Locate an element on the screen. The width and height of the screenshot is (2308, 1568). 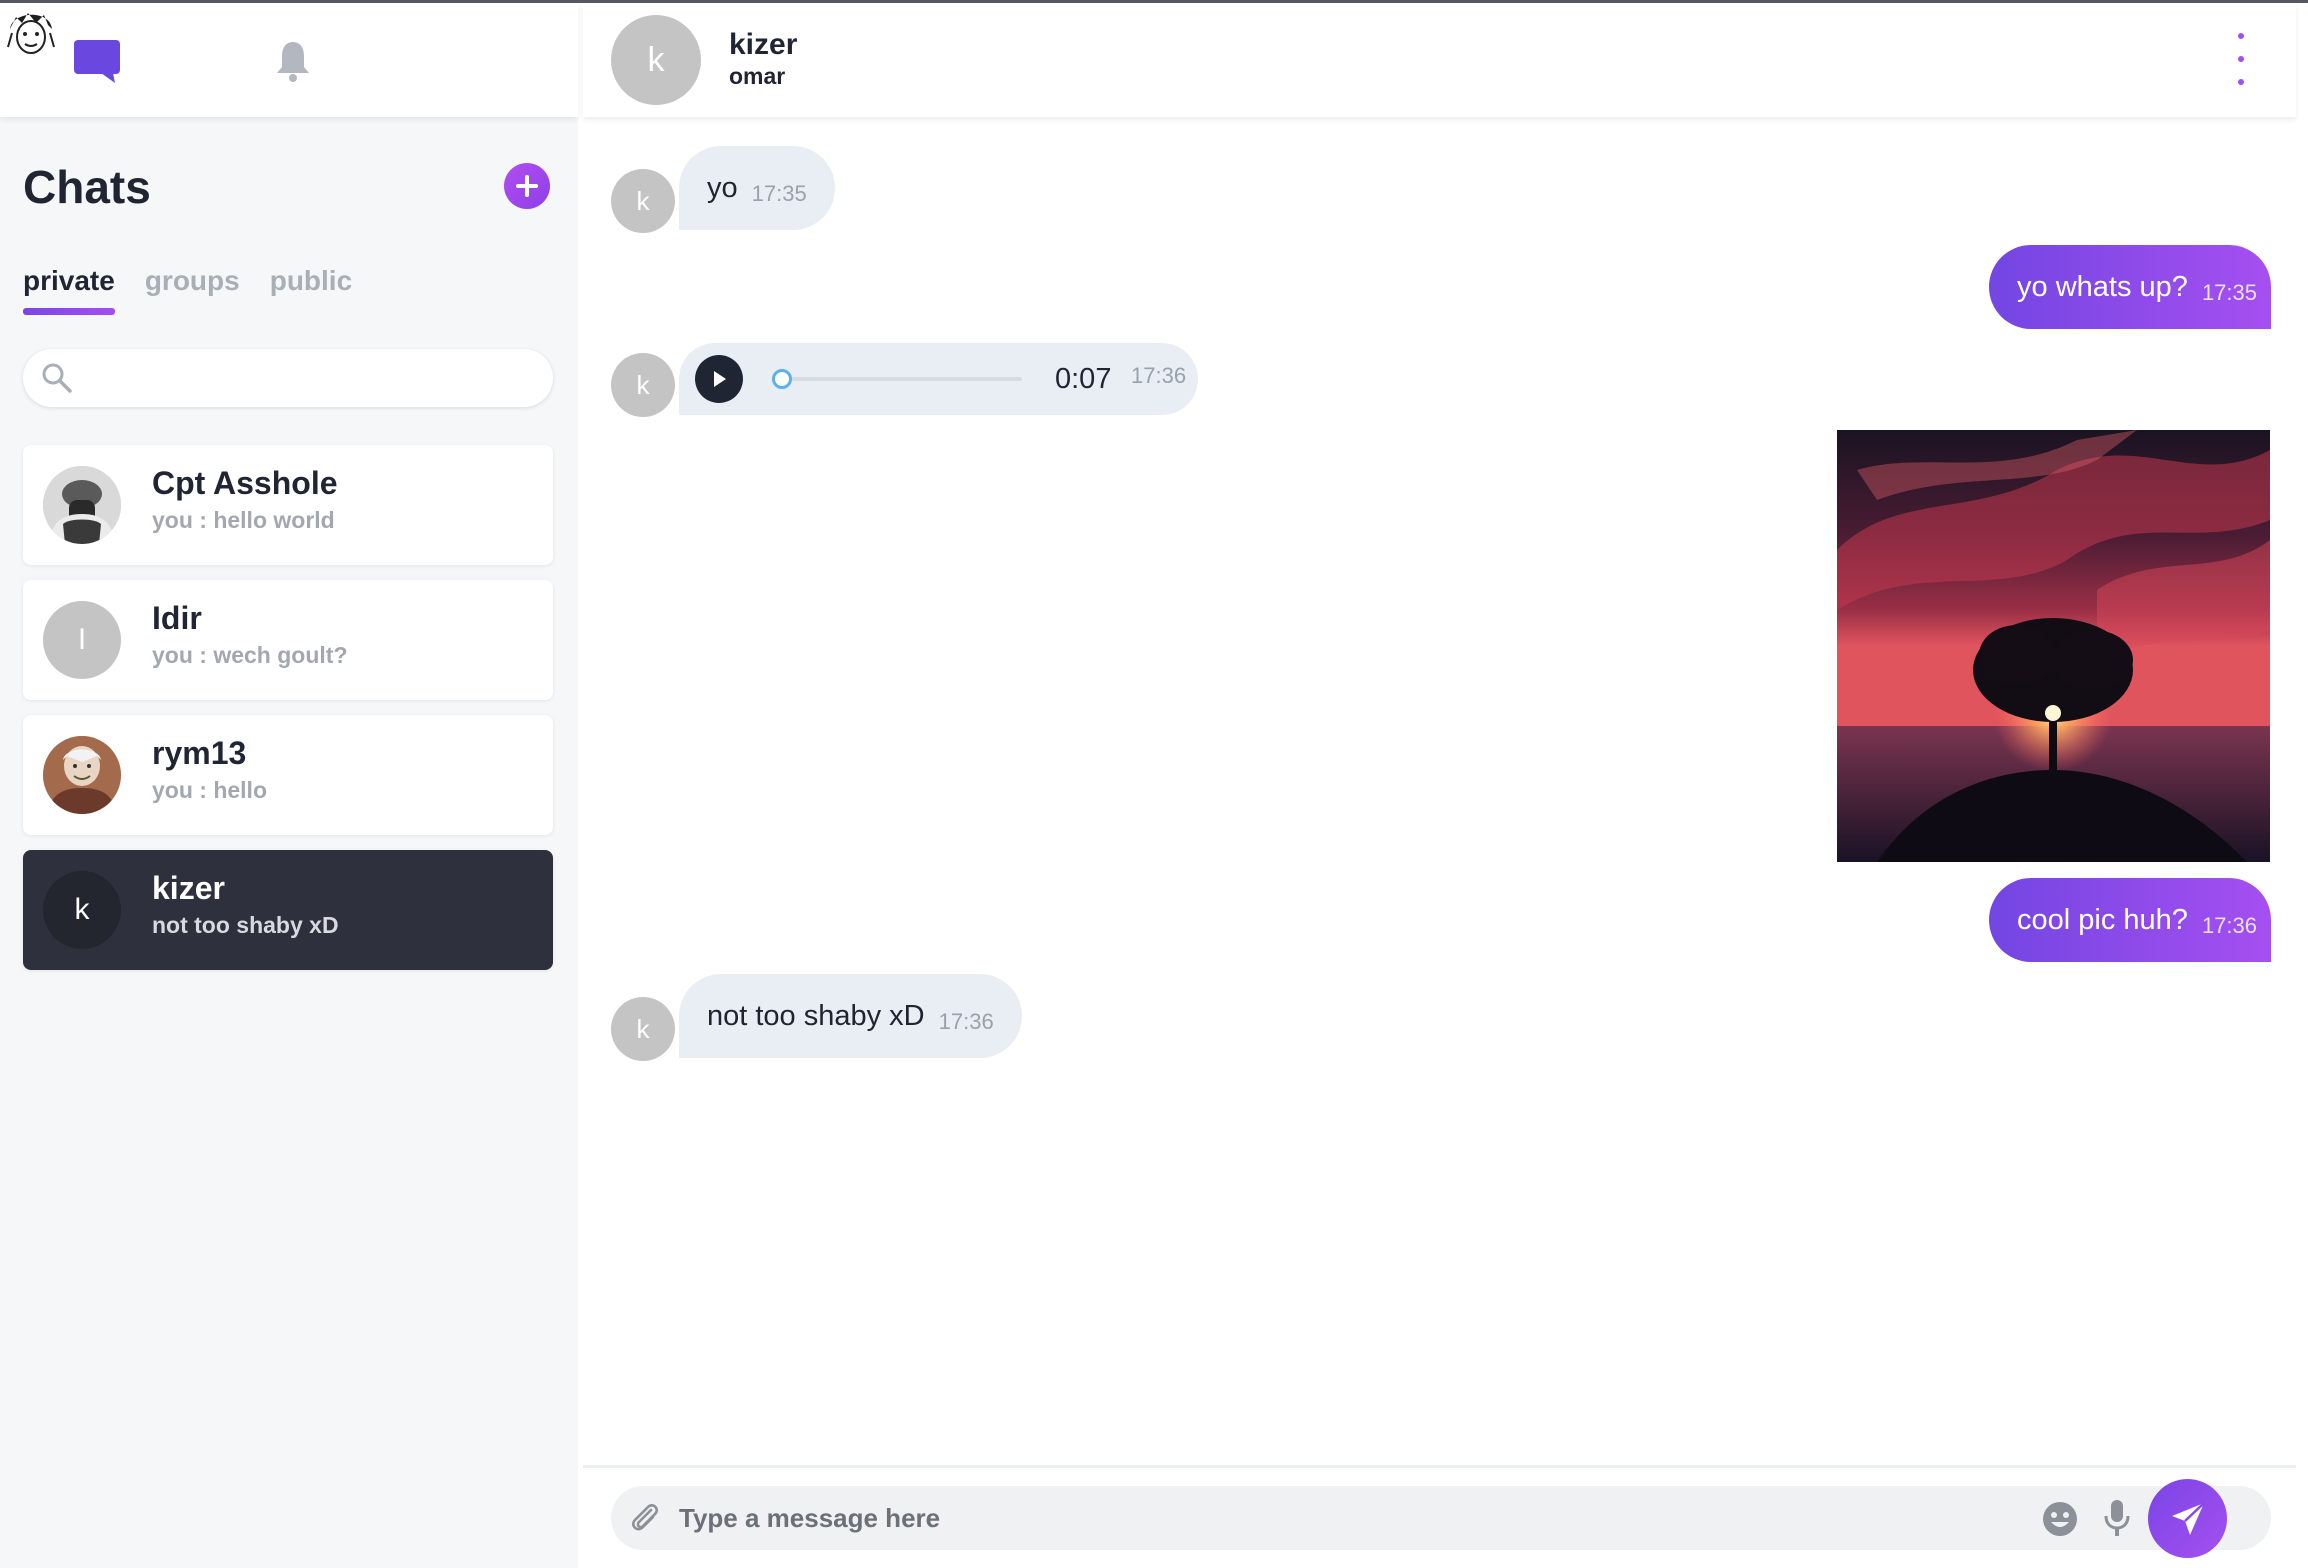
conversation-last-message: you : hello world is located at coordinates (243, 520).